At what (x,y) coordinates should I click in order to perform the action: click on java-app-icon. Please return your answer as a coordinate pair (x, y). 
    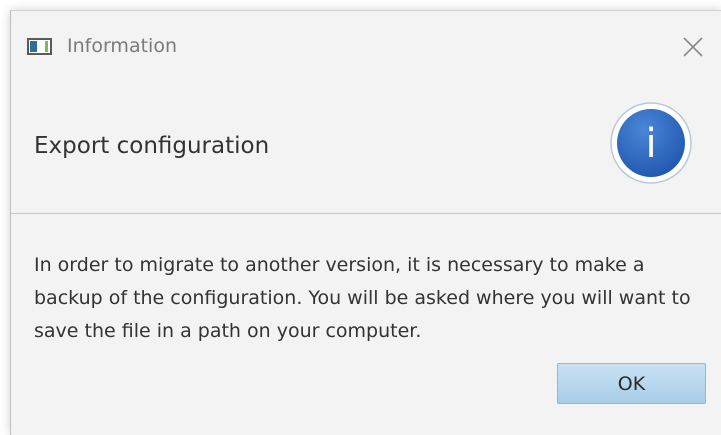
    Looking at the image, I should click on (39, 46).